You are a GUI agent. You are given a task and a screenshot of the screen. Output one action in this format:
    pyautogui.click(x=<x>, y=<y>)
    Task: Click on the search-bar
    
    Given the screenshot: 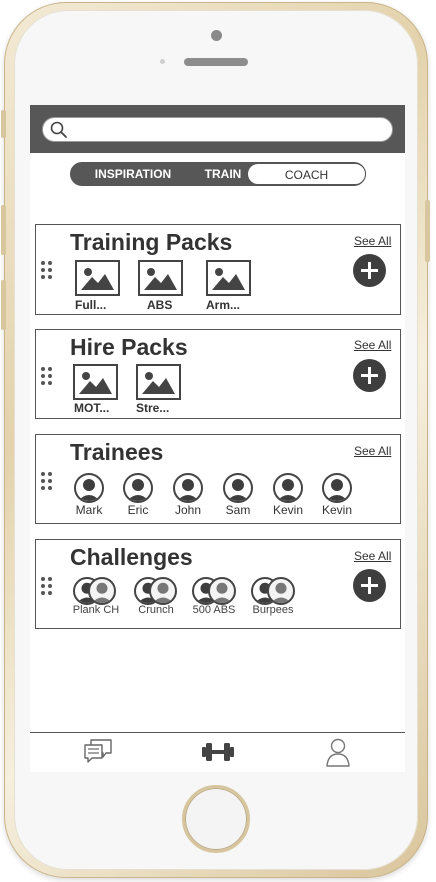 What is the action you would take?
    pyautogui.click(x=217, y=129)
    